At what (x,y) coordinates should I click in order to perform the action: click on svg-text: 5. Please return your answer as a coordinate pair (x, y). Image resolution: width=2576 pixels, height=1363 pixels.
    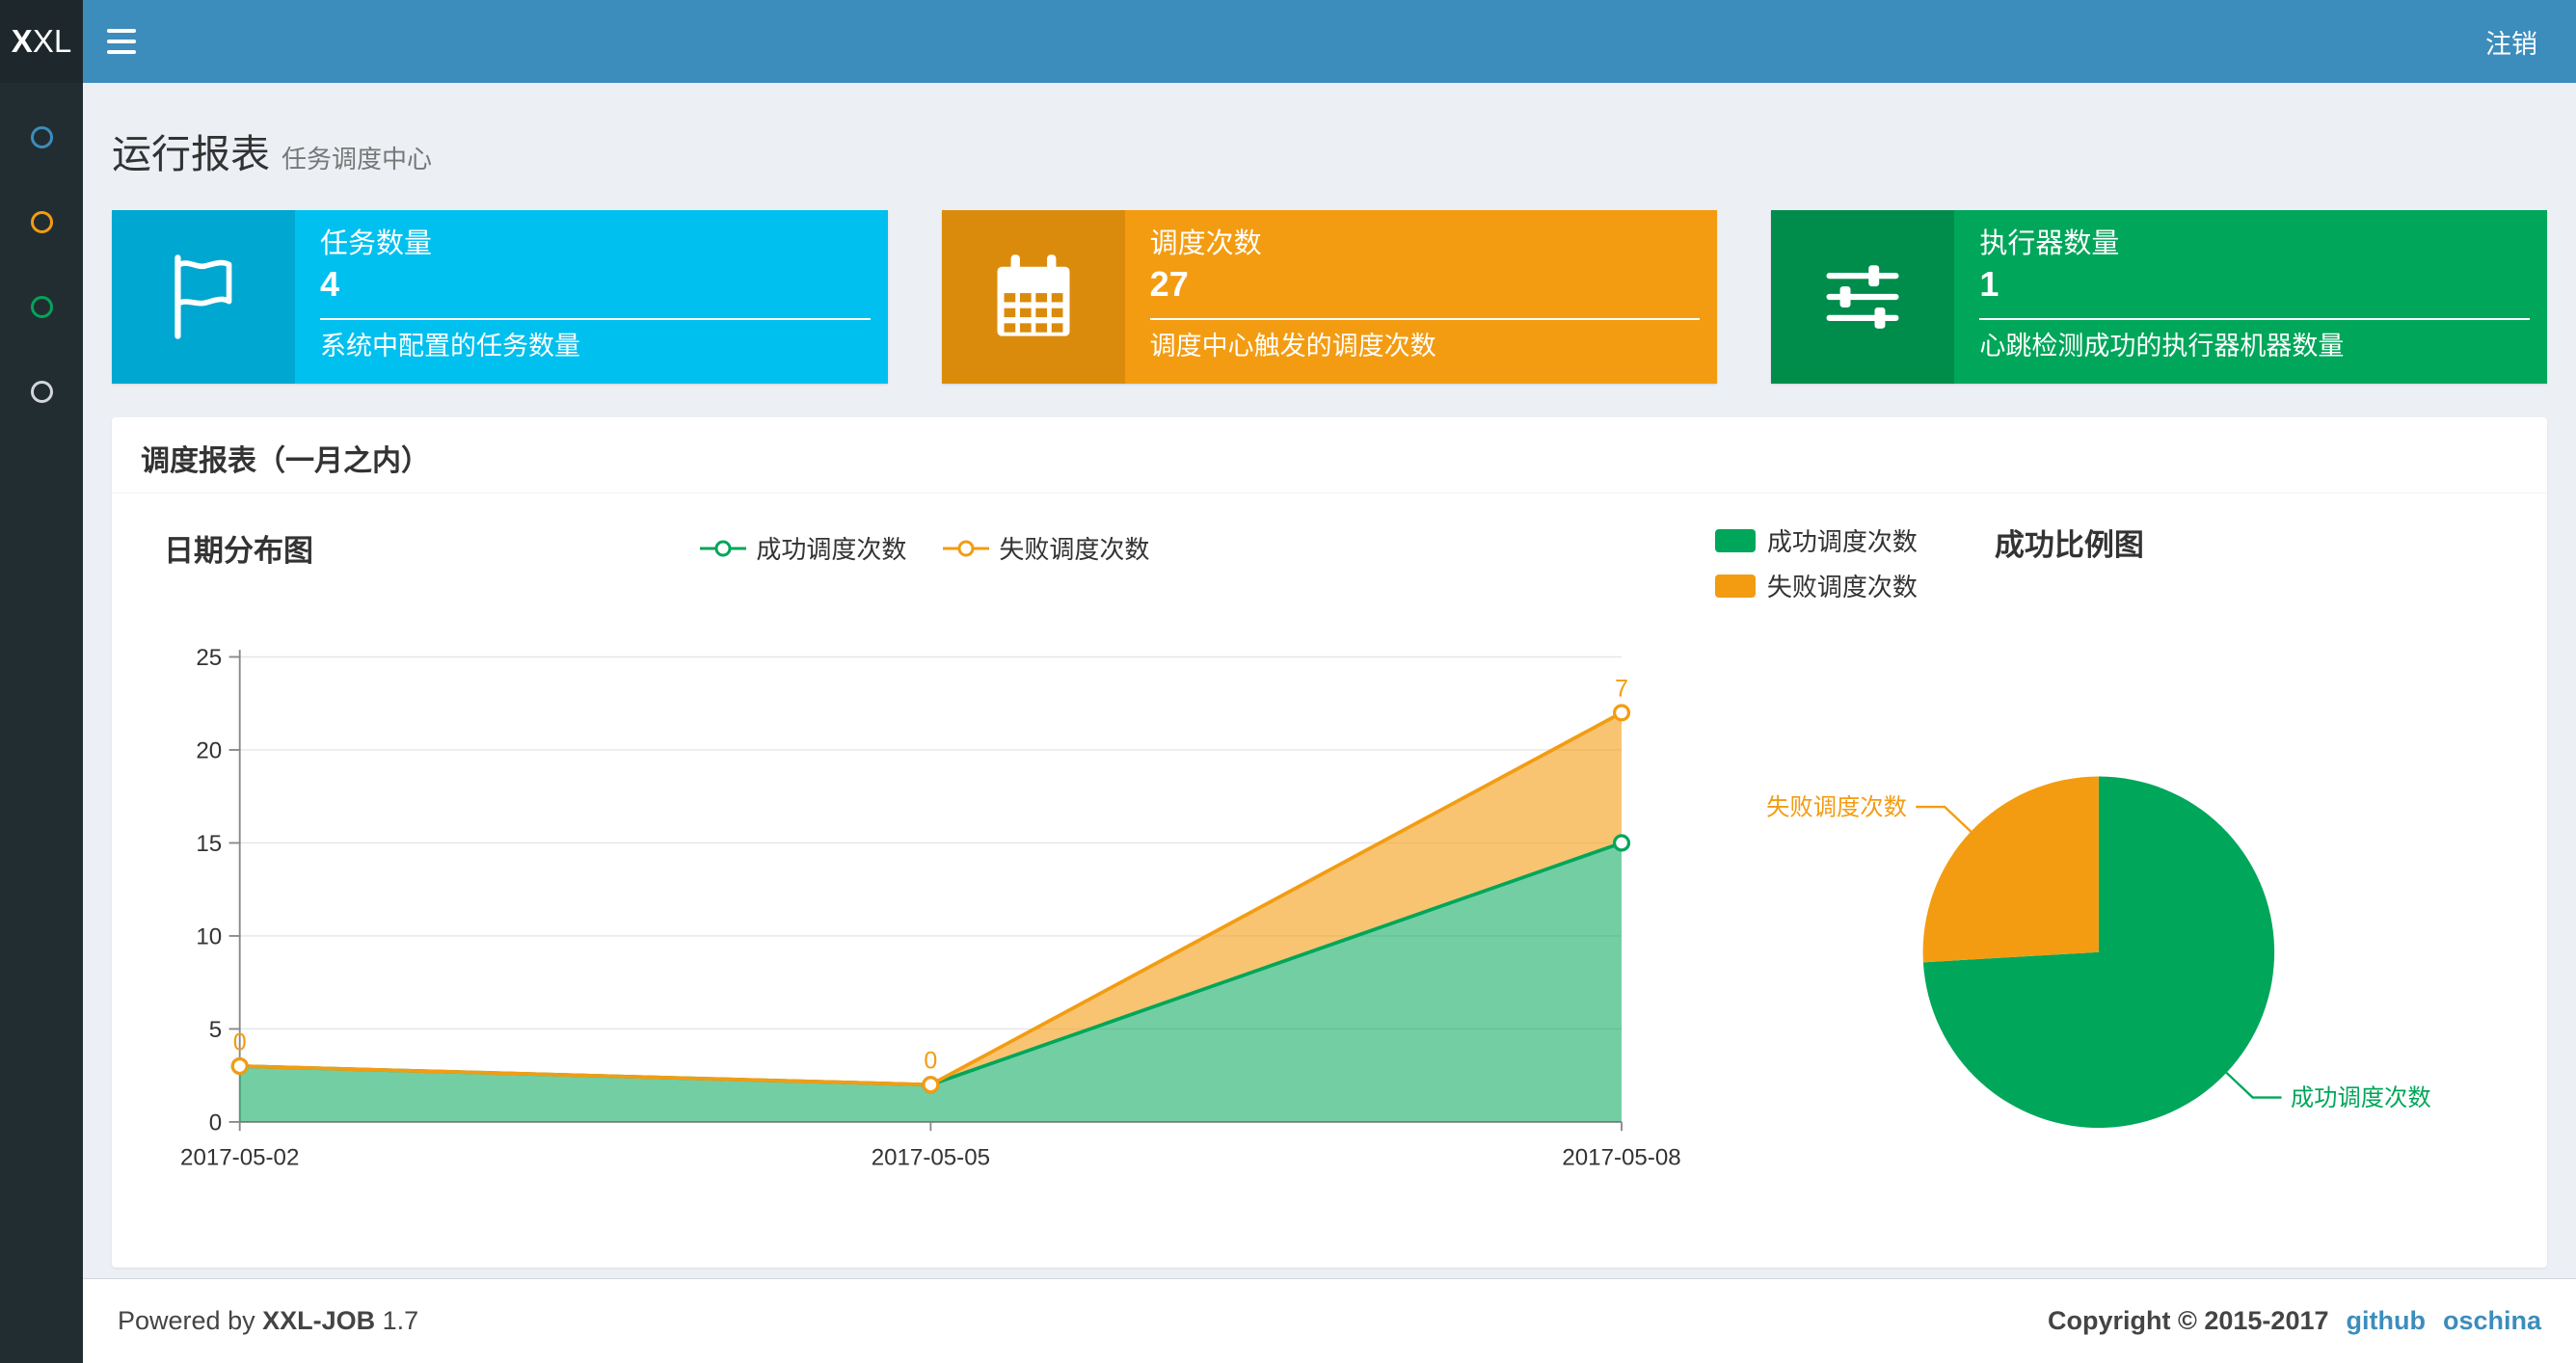
    Looking at the image, I should click on (216, 1030).